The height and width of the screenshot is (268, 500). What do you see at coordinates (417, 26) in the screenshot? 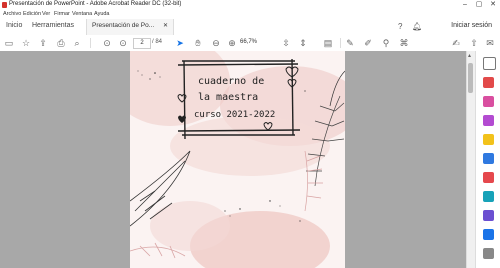
I see `notification-bell-icon: 🔔︎` at bounding box center [417, 26].